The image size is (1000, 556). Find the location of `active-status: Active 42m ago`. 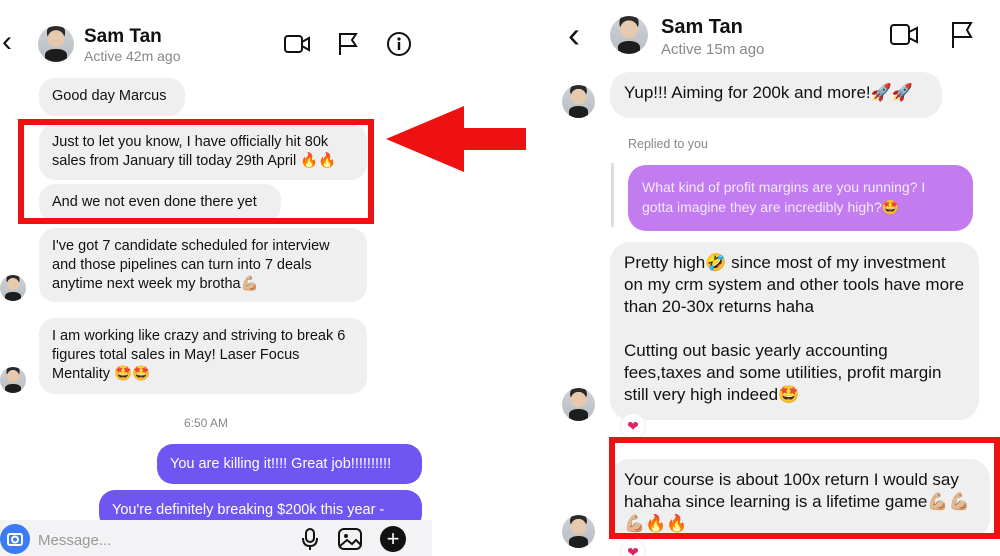

active-status: Active 42m ago is located at coordinates (132, 56).